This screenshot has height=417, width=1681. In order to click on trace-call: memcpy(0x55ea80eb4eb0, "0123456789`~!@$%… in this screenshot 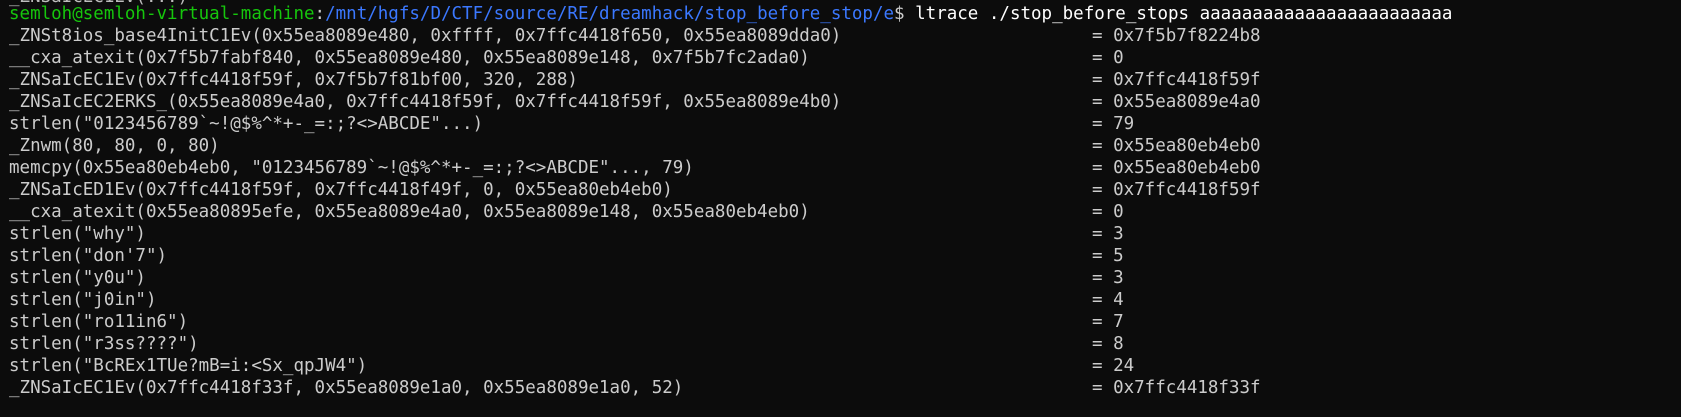, I will do `click(351, 168)`.